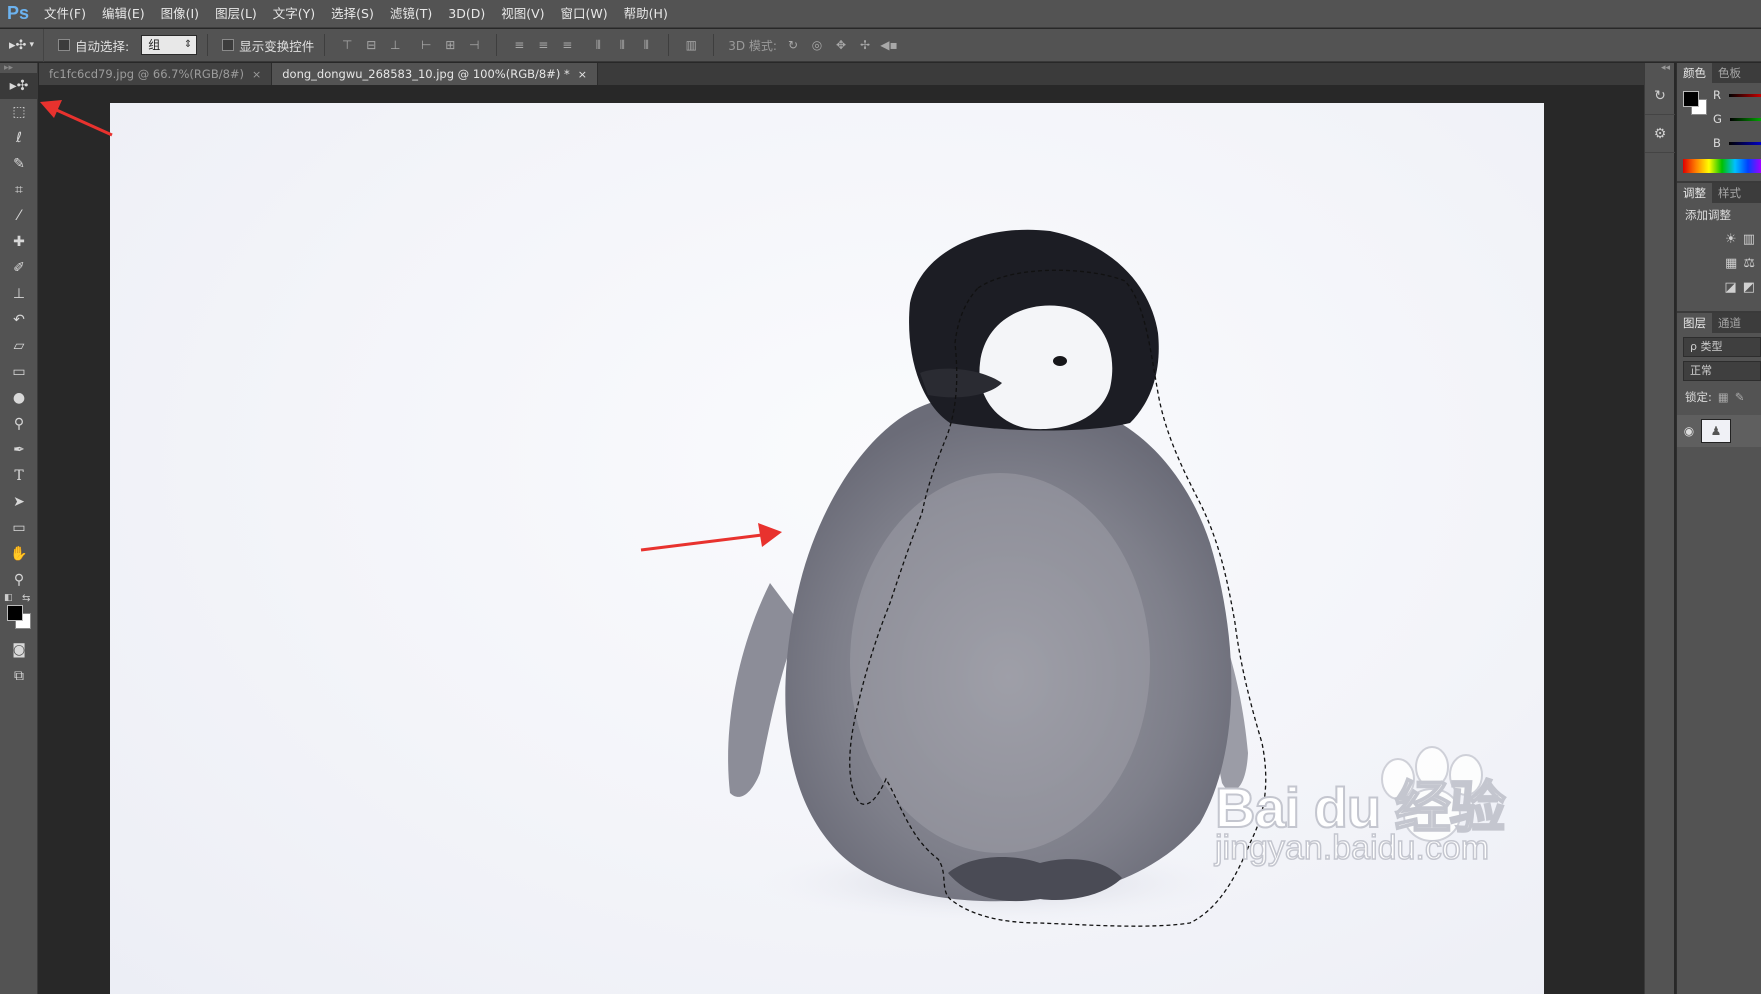 Image resolution: width=1761 pixels, height=994 pixels. I want to click on show-transform-checkbox, so click(228, 45).